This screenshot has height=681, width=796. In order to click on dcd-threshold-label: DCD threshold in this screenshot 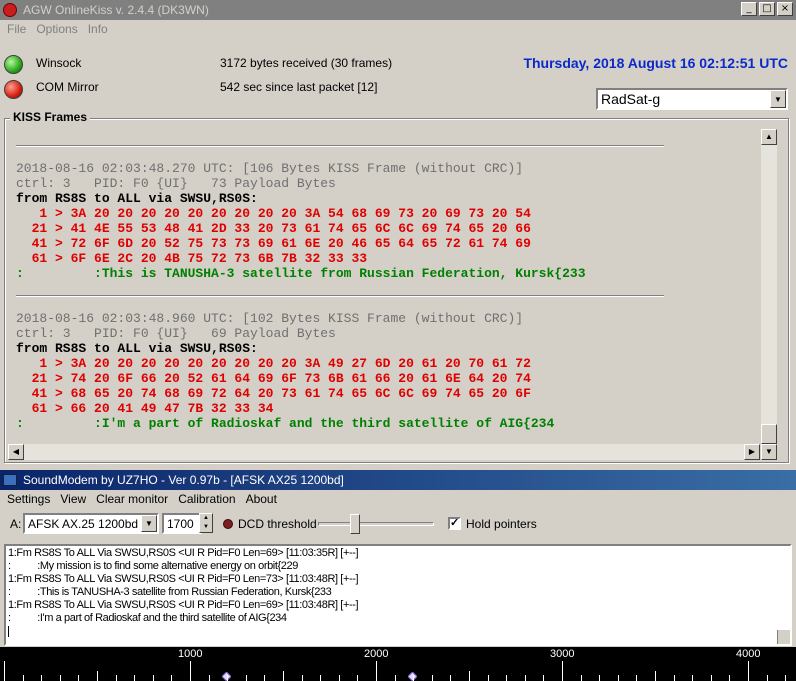, I will do `click(277, 524)`.